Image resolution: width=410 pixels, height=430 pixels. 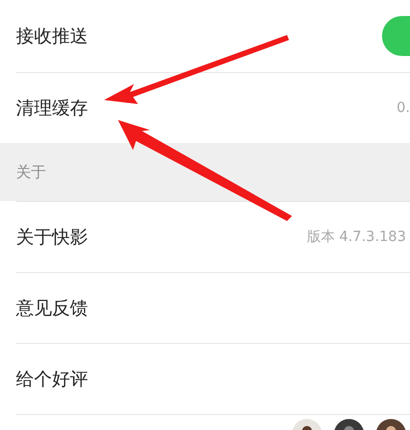 What do you see at coordinates (403, 108) in the screenshot?
I see `cache-size: 0.` at bounding box center [403, 108].